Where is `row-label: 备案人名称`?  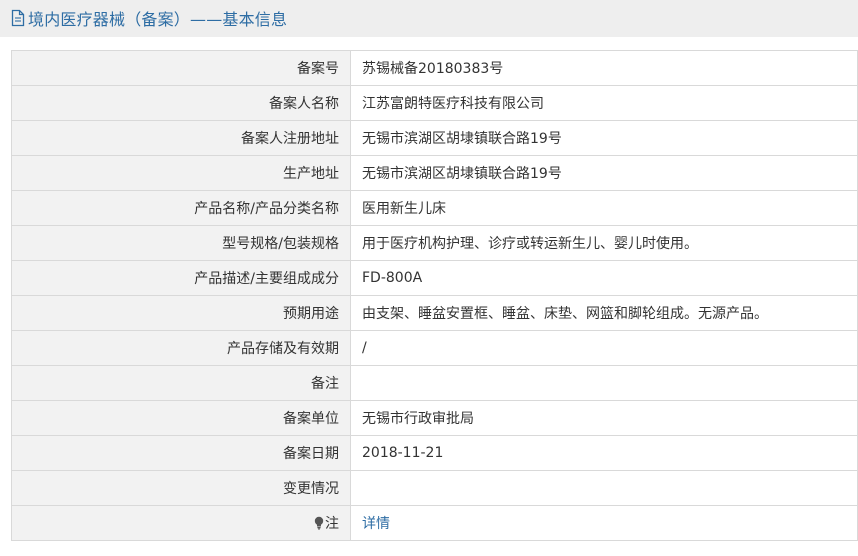
row-label: 备案人名称 is located at coordinates (181, 103).